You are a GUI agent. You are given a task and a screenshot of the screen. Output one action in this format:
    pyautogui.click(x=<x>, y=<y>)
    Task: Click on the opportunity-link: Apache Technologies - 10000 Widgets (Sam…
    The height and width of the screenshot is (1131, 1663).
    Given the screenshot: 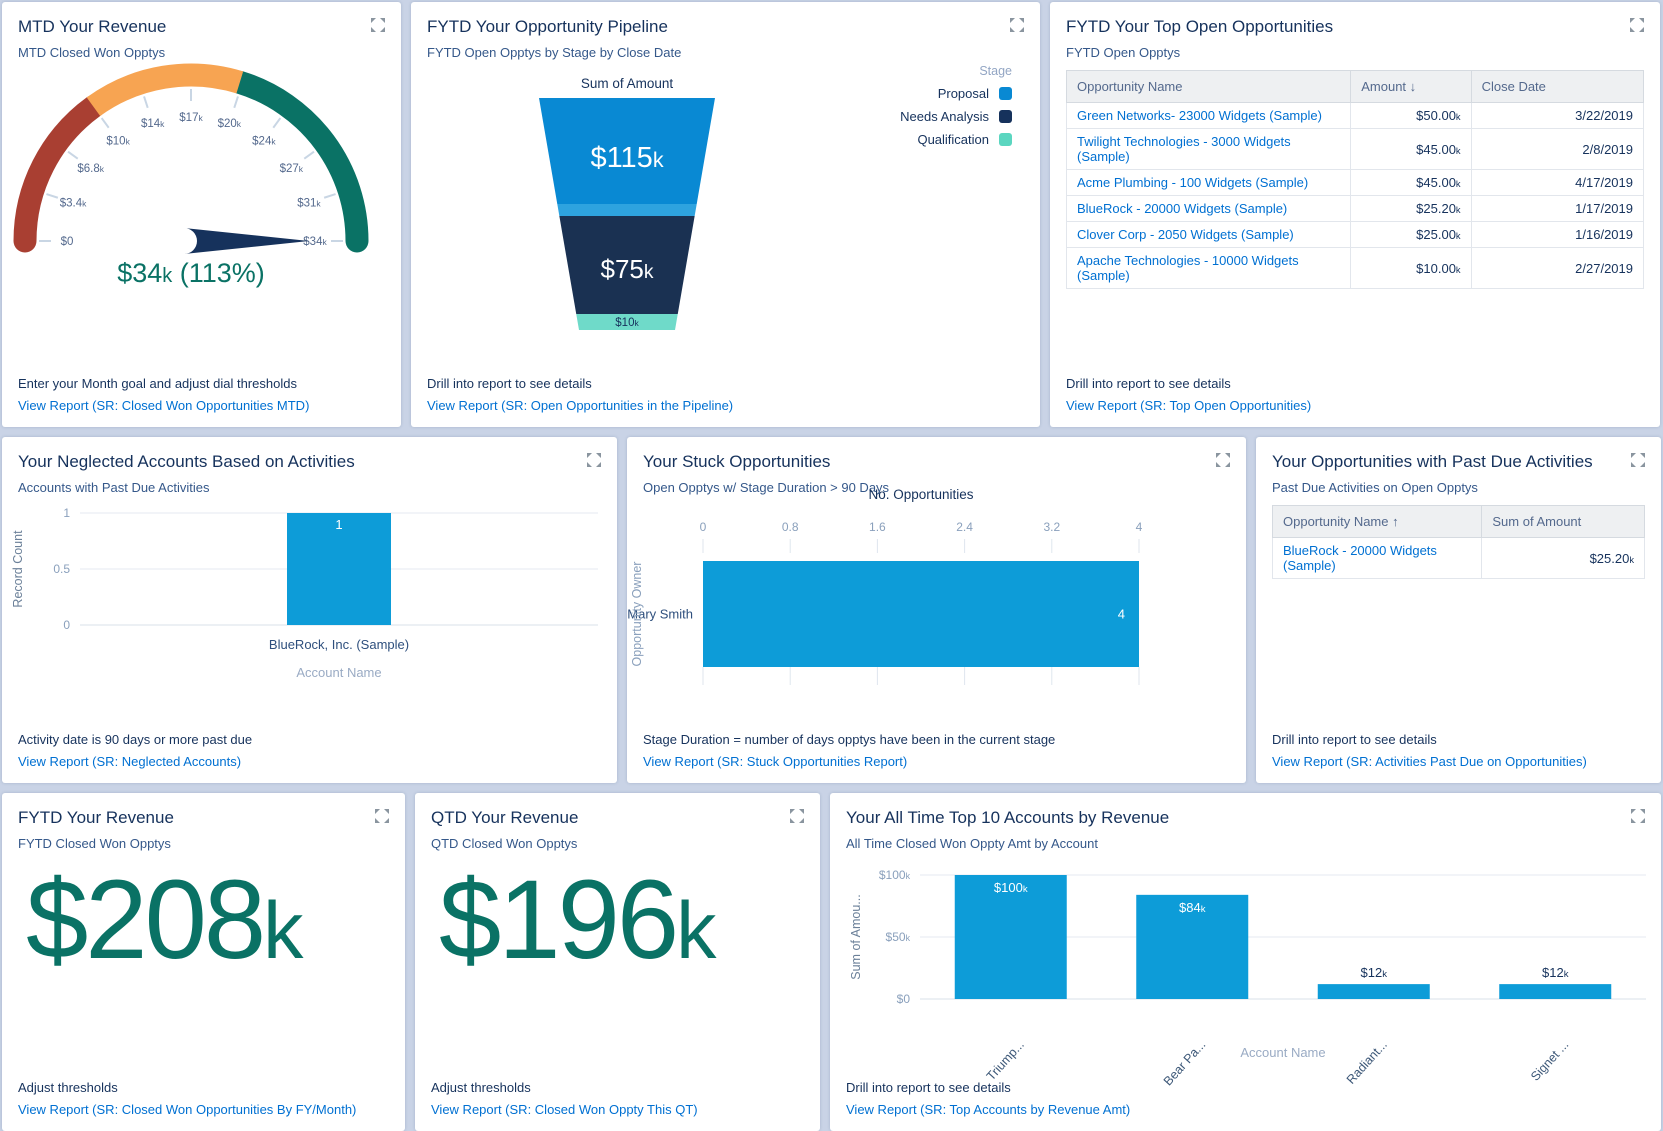 What is the action you would take?
    pyautogui.click(x=1188, y=268)
    